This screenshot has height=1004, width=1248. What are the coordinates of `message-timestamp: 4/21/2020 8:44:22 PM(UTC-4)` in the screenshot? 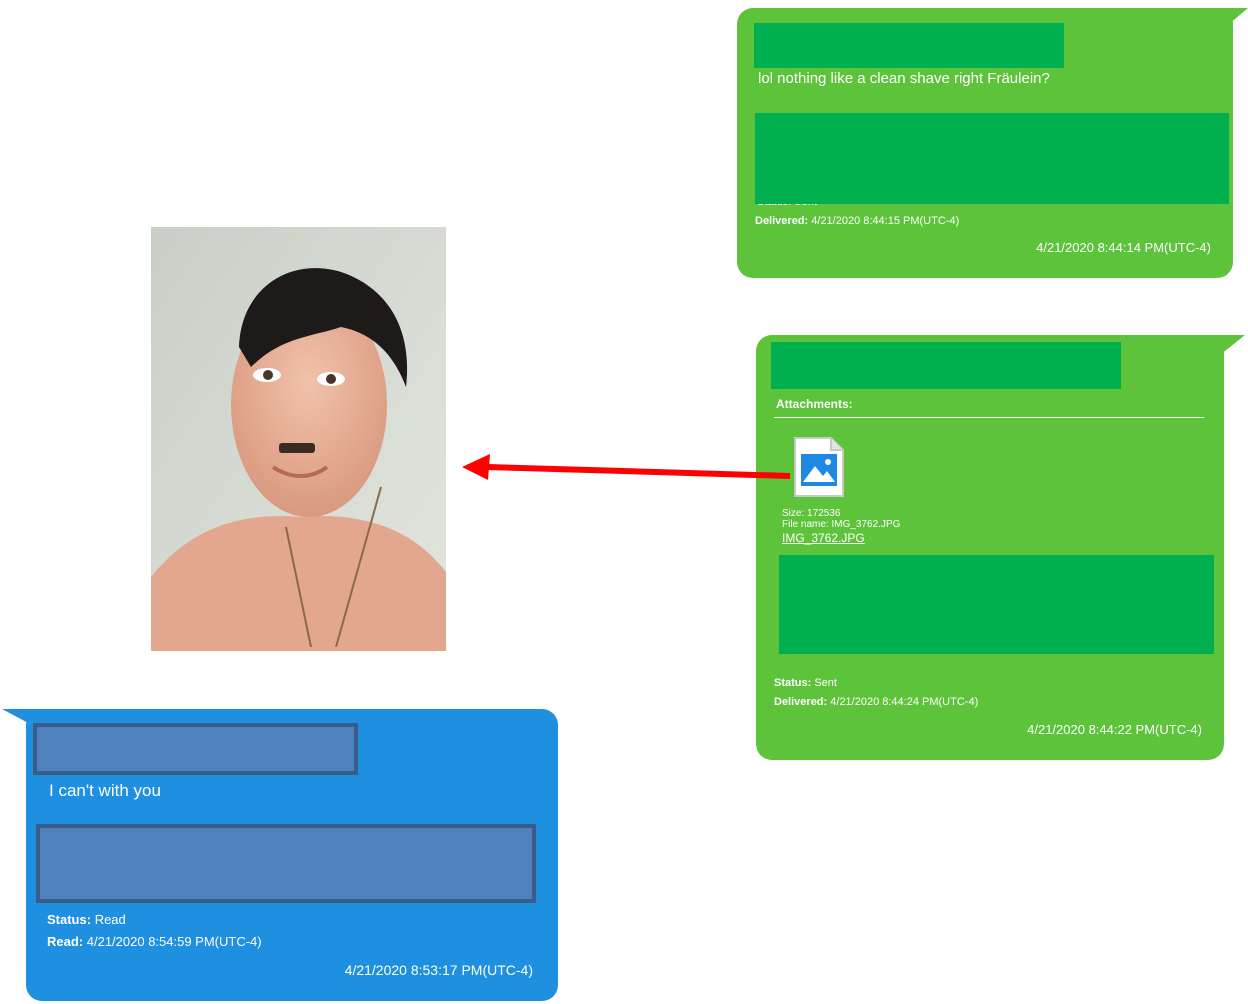 It's located at (1114, 729).